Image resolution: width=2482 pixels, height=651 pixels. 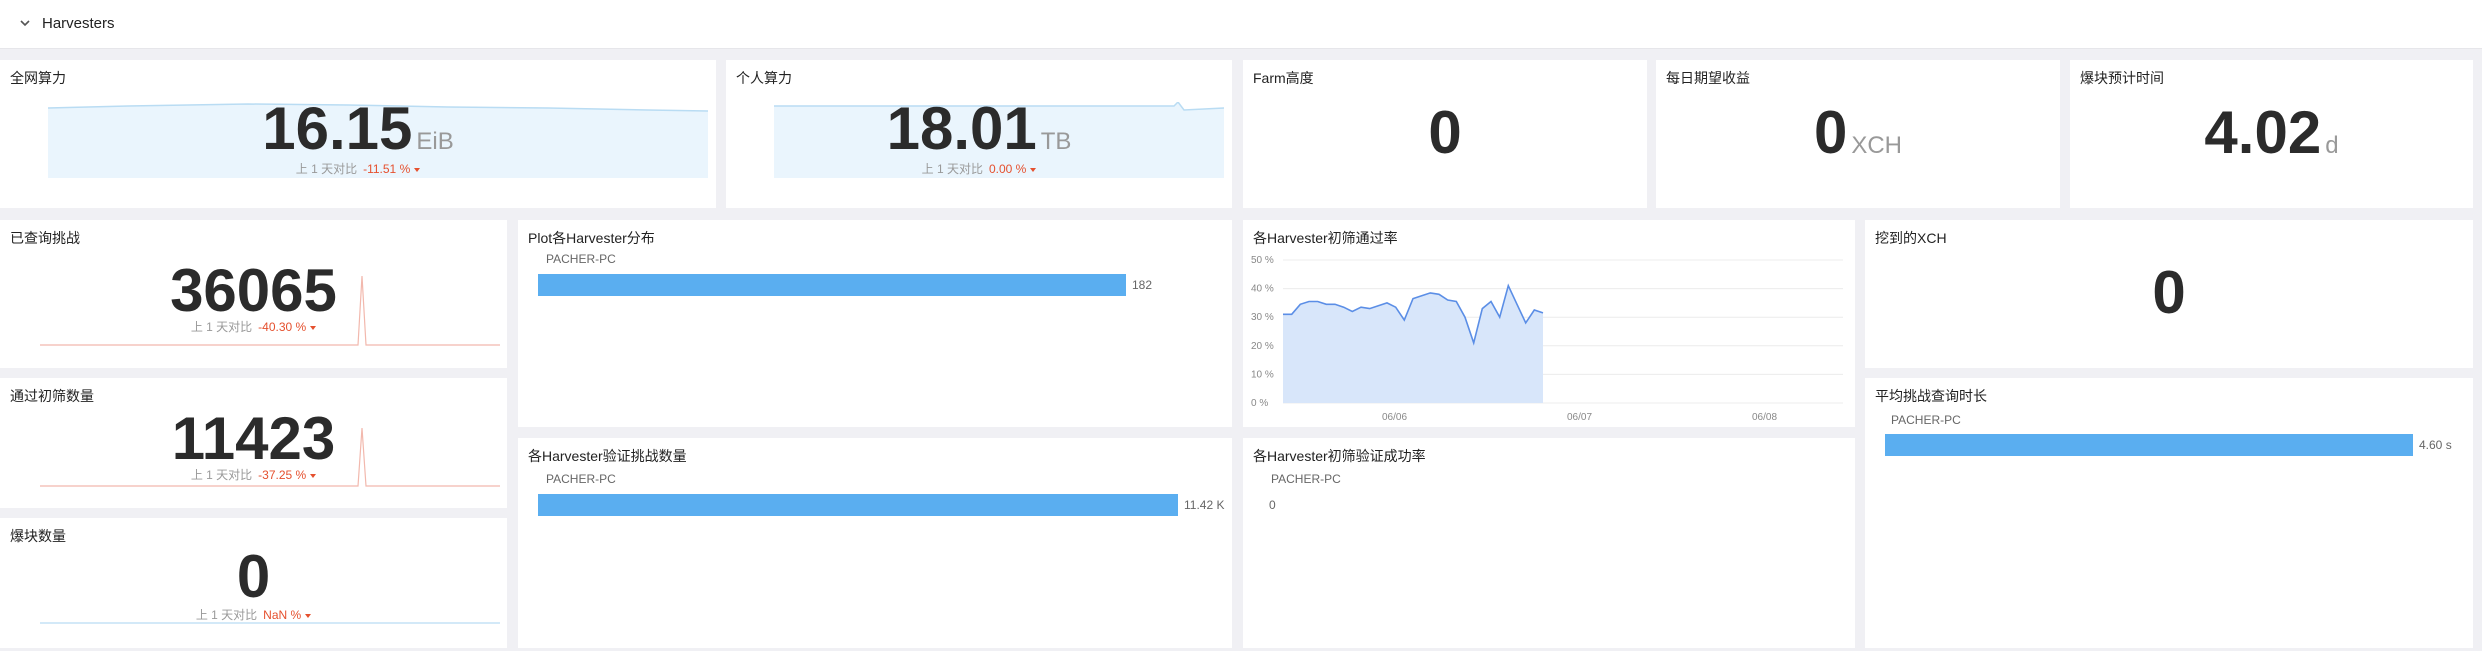 I want to click on row-label: PACHER-PC, so click(x=1306, y=479).